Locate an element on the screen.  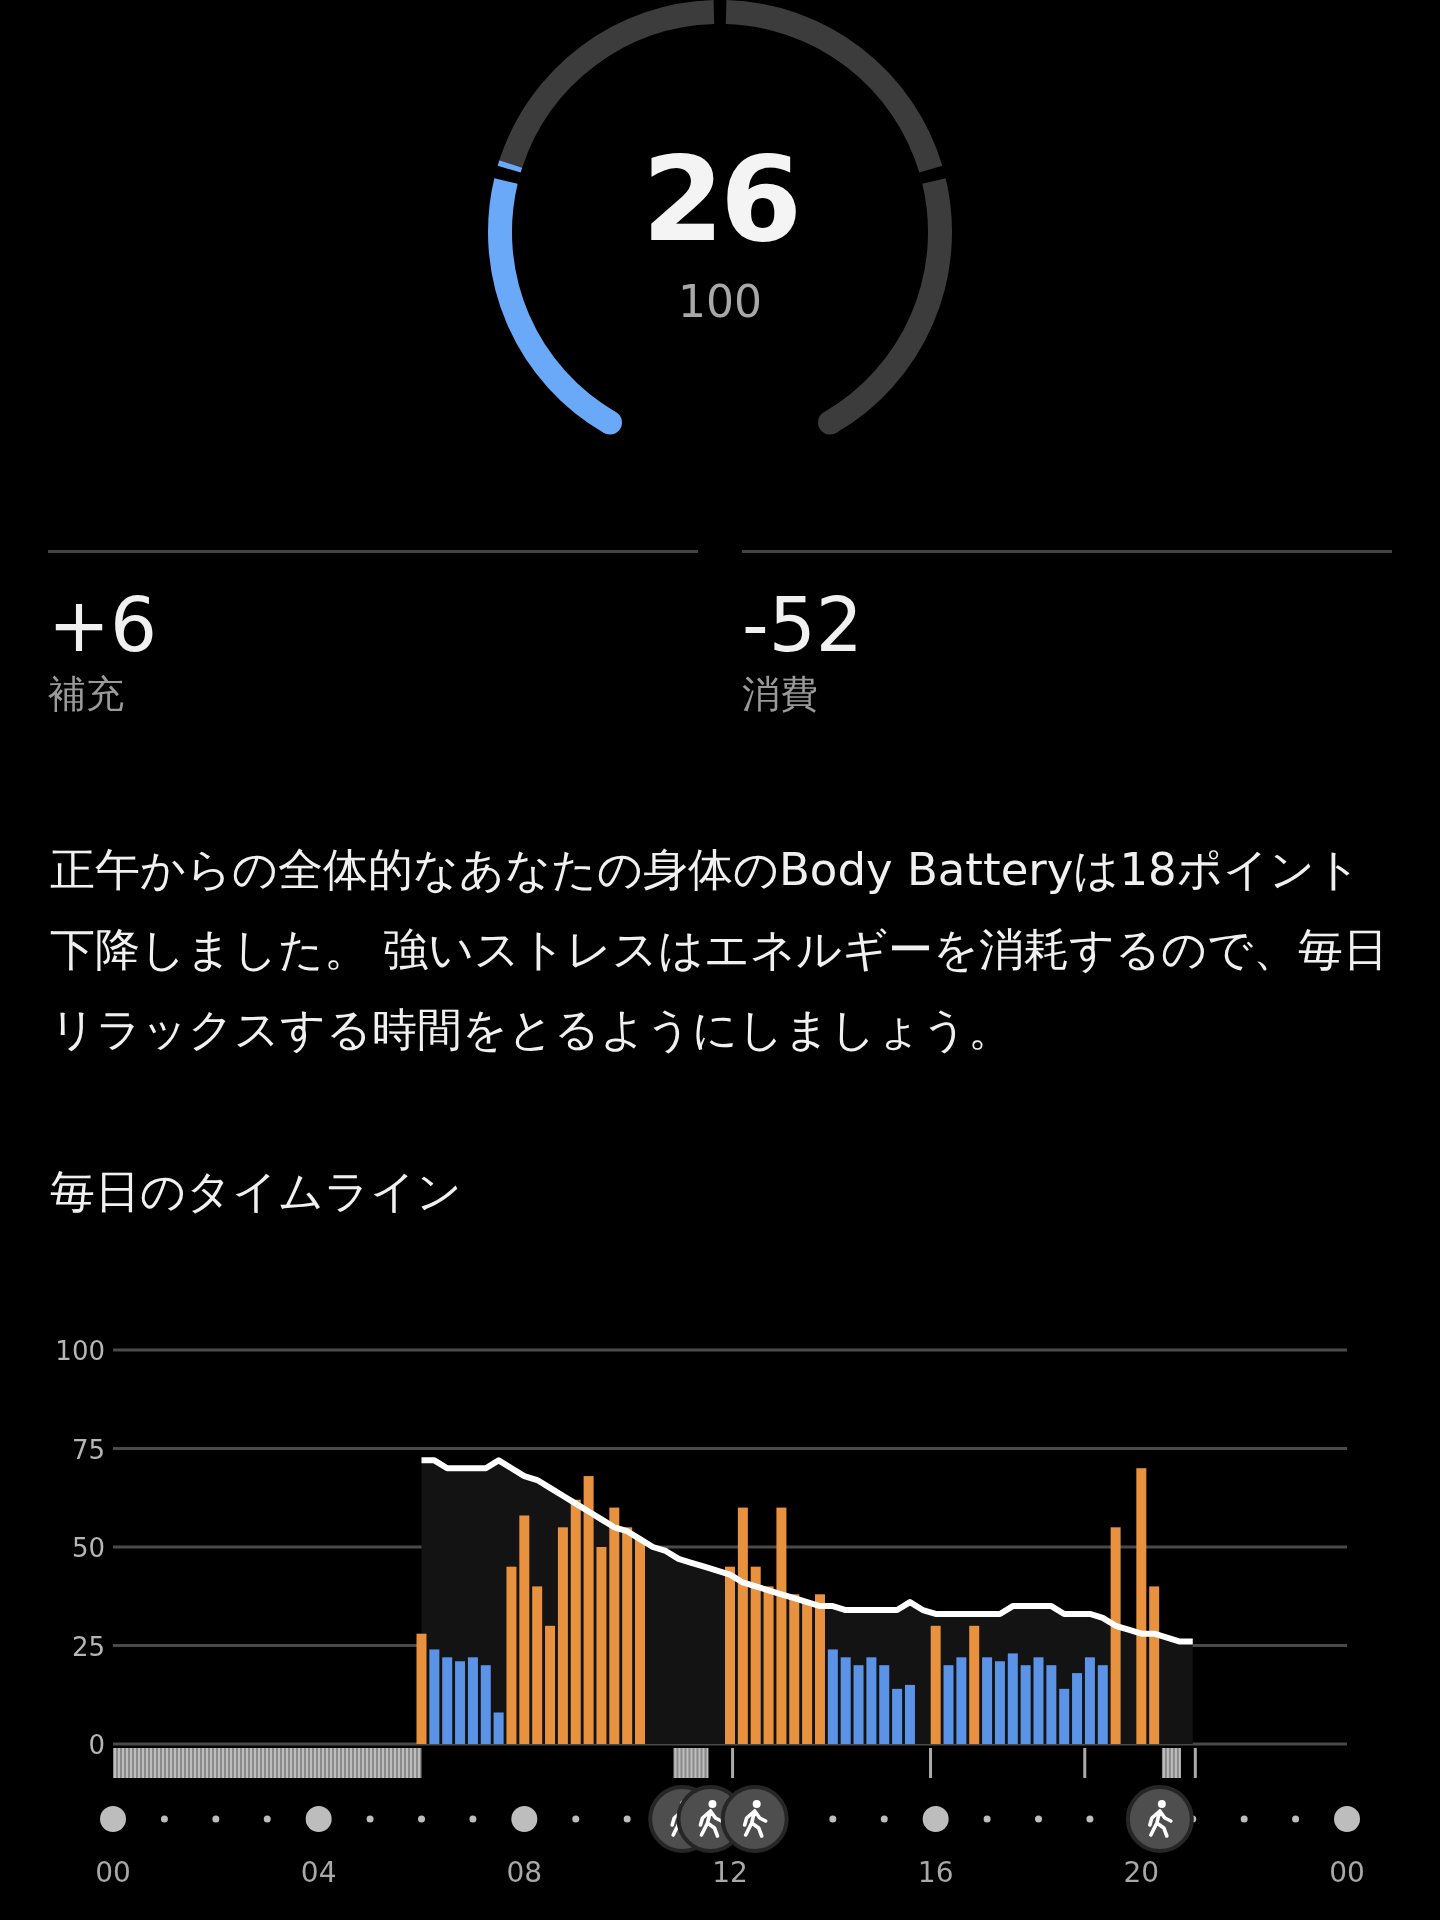
axis-label: 75 is located at coordinates (88, 1449).